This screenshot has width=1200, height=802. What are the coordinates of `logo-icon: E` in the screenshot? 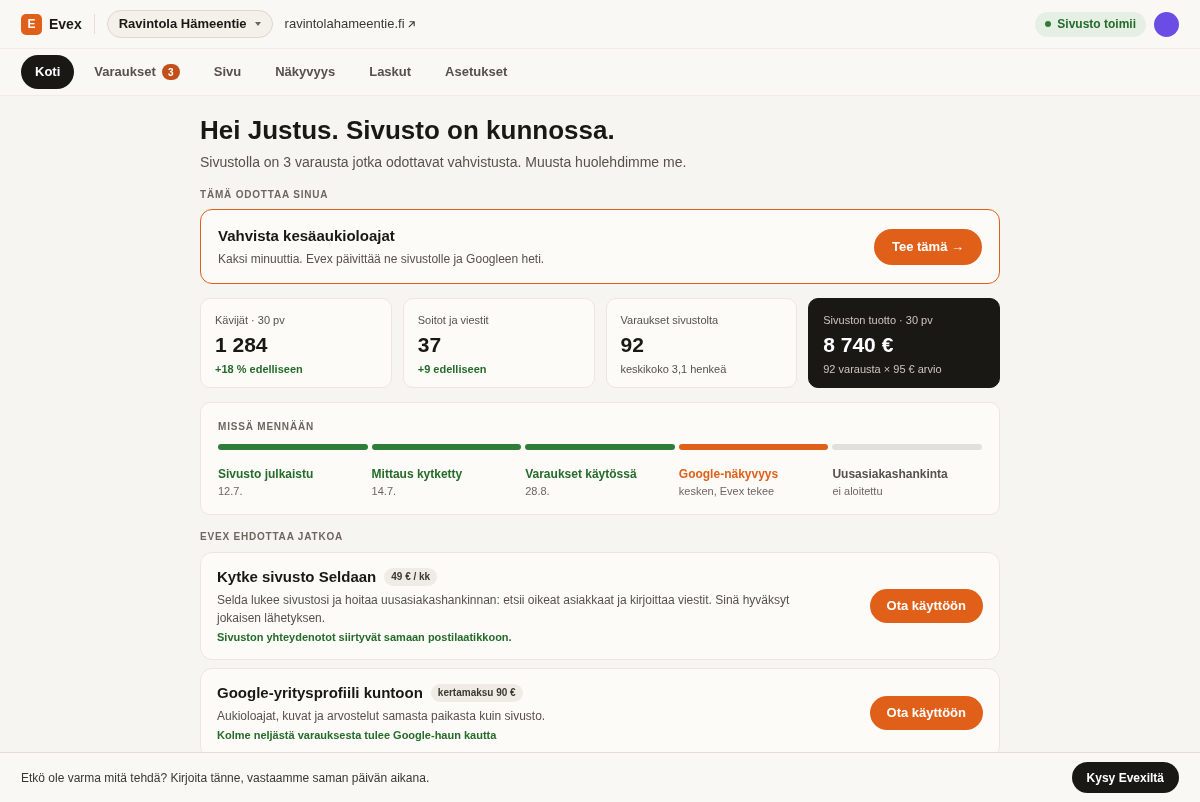 It's located at (31, 24).